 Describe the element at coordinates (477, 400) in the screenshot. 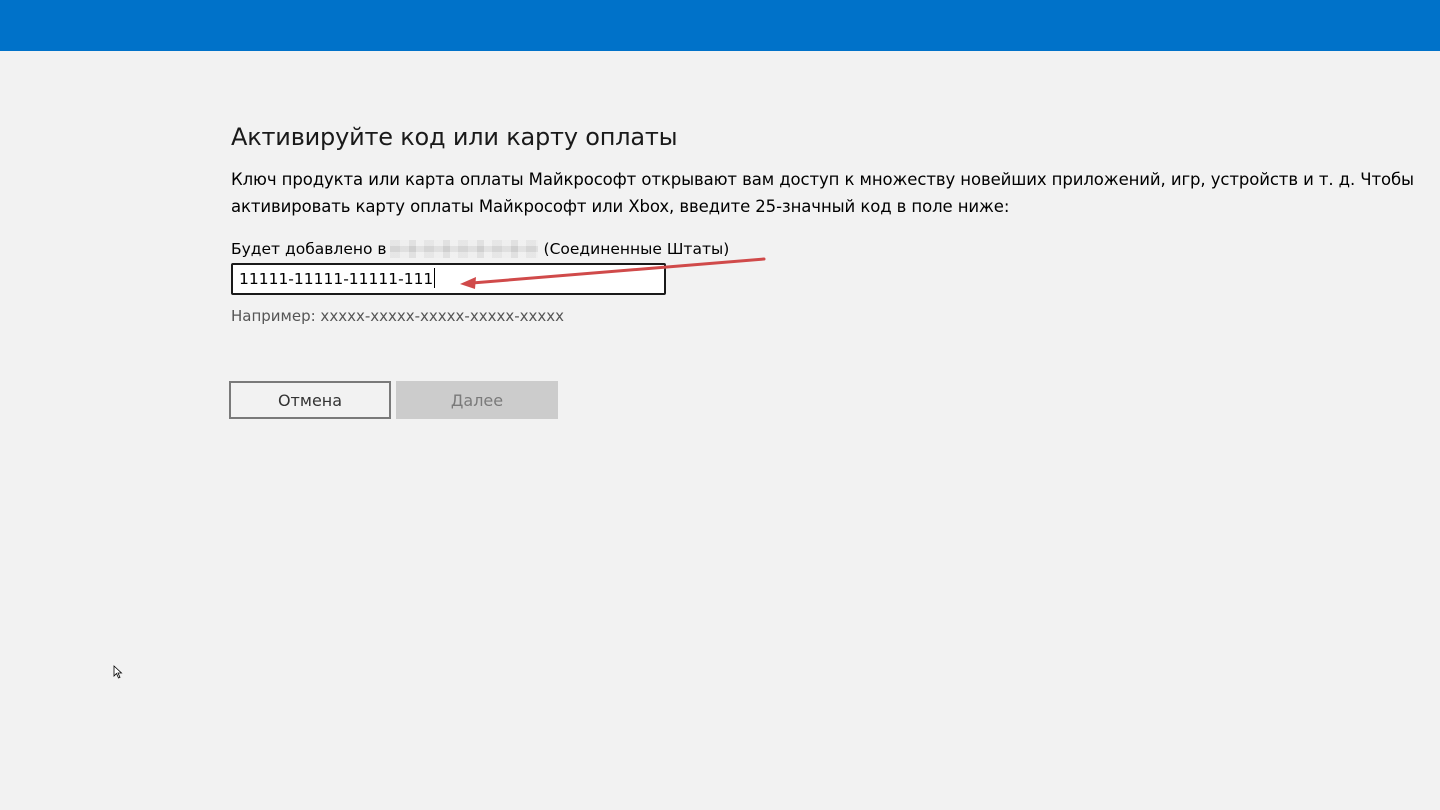

I see `next-button: Далее` at that location.